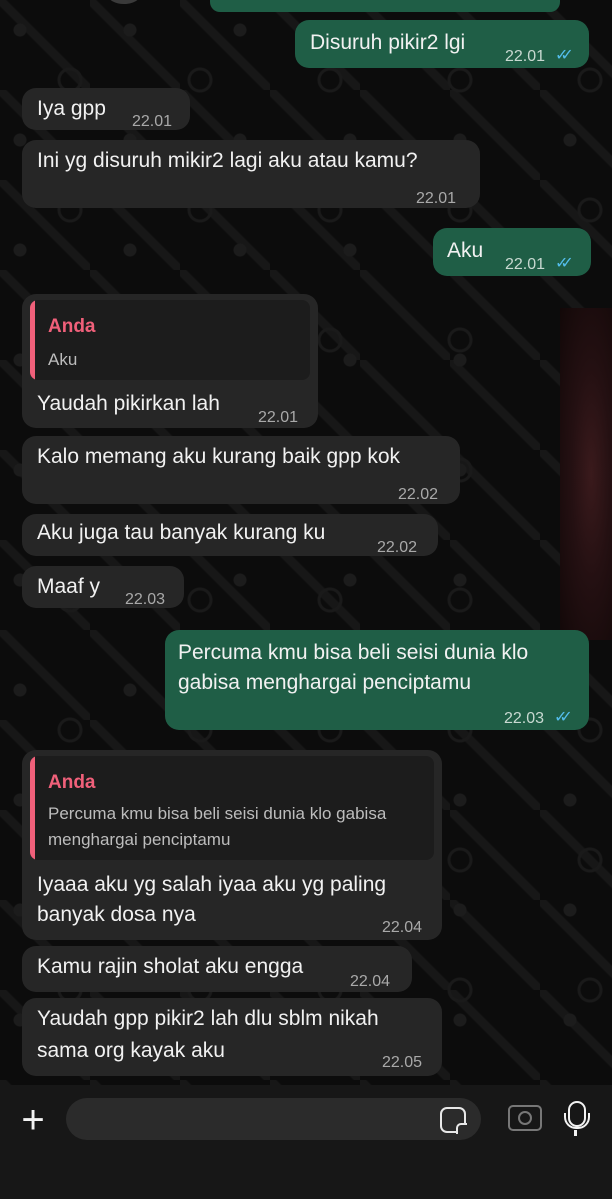 The height and width of the screenshot is (1199, 612). Describe the element at coordinates (465, 250) in the screenshot. I see `message-text: Aku` at that location.